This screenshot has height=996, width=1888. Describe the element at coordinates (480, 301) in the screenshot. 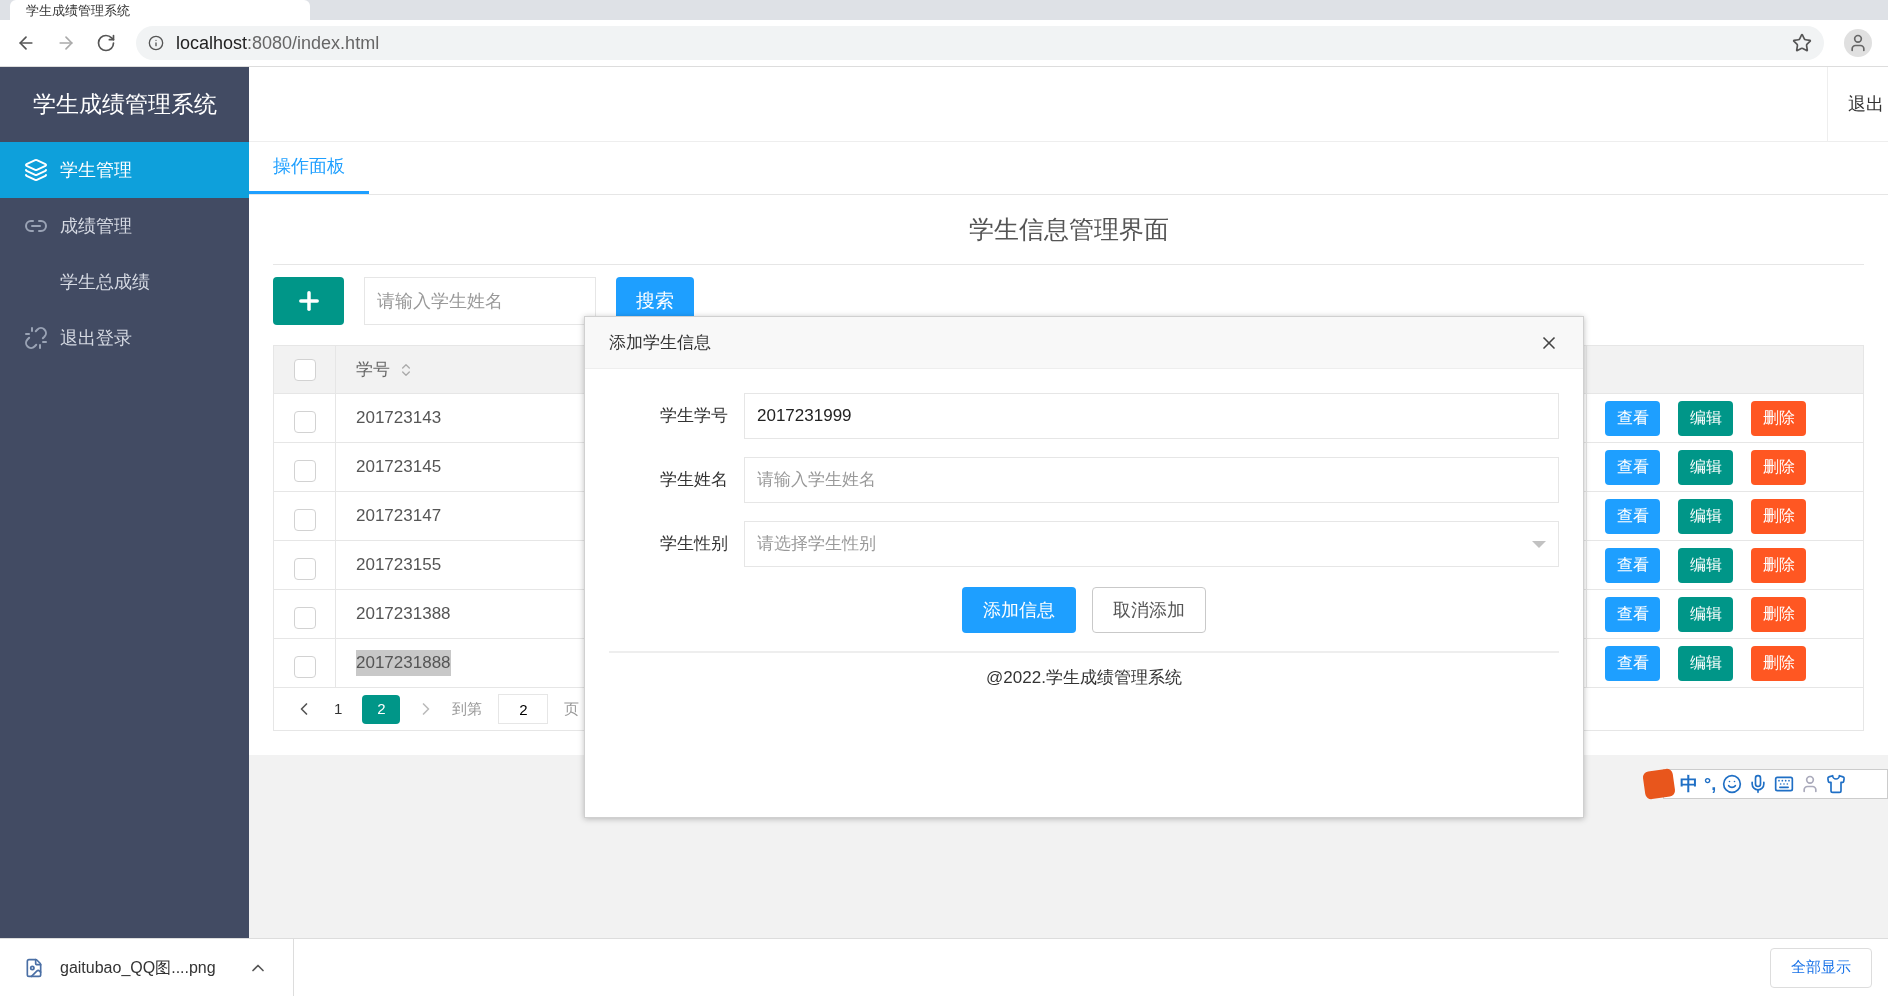

I see `search-field: 请输入学生姓名` at that location.